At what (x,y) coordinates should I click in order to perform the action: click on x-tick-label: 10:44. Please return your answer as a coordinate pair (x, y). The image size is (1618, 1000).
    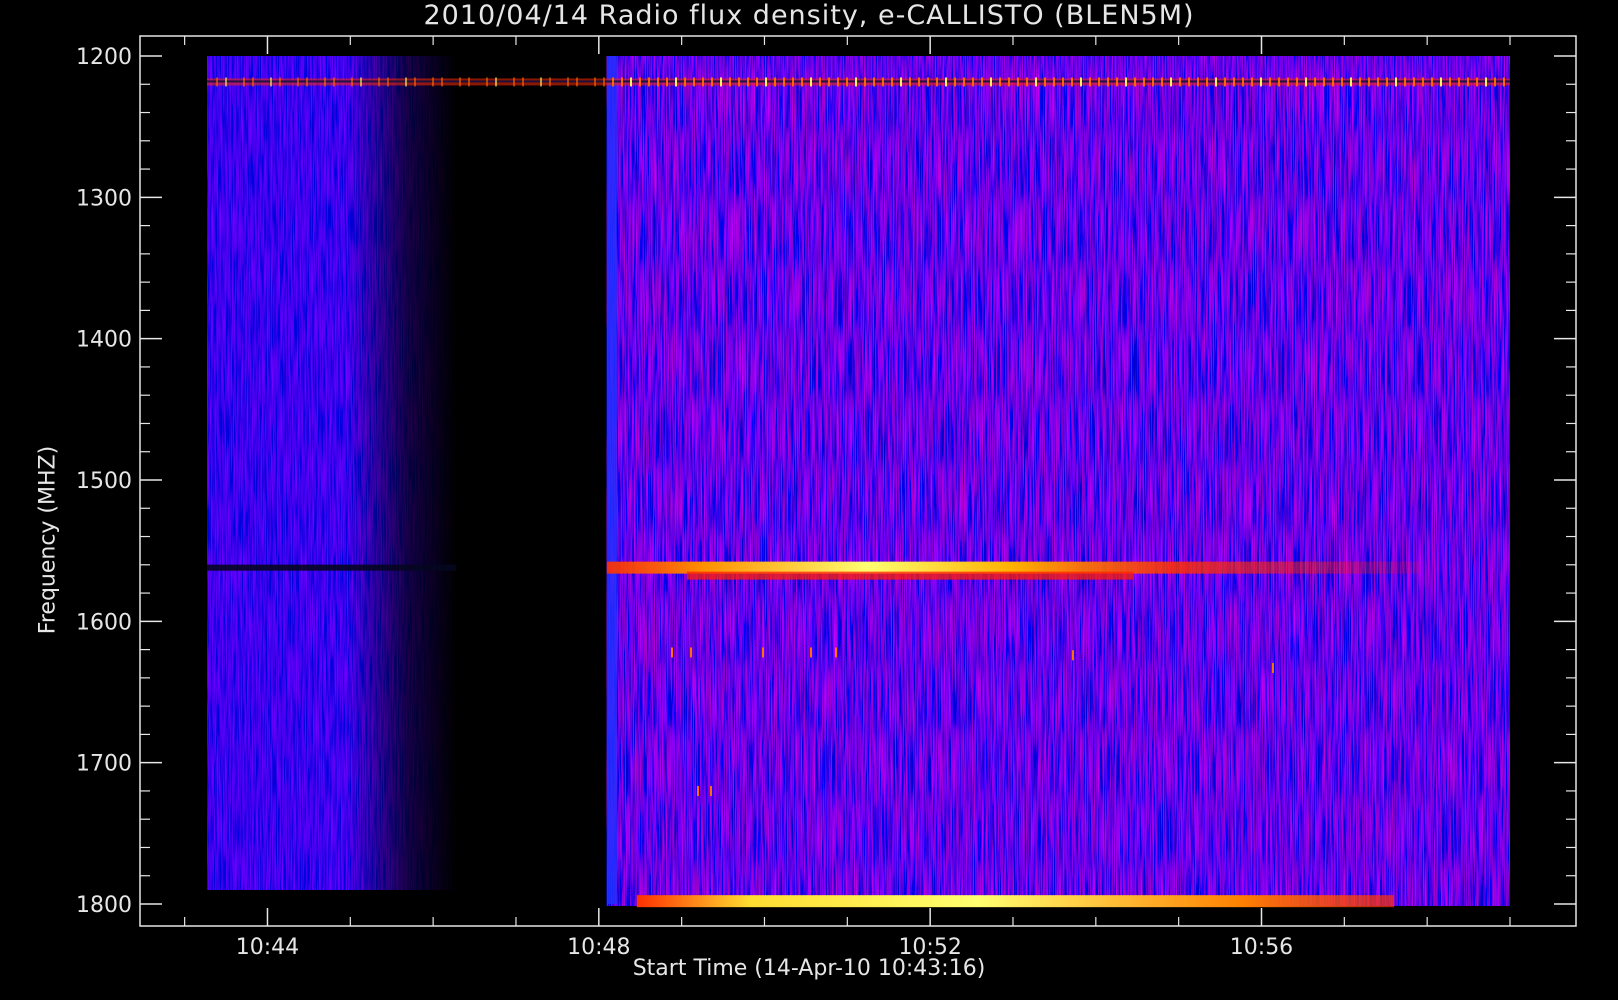
    Looking at the image, I should click on (267, 947).